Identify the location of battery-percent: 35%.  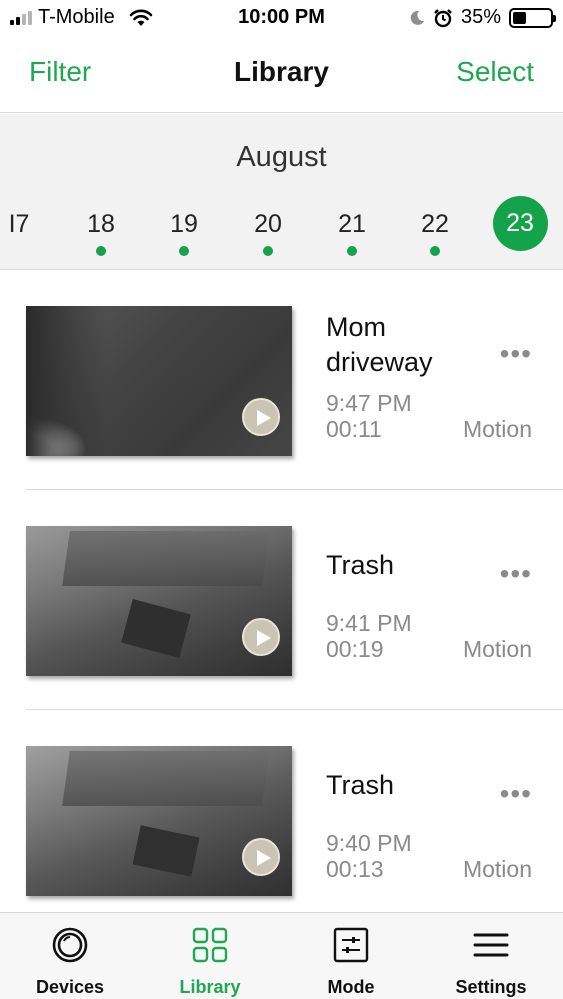
(480, 17).